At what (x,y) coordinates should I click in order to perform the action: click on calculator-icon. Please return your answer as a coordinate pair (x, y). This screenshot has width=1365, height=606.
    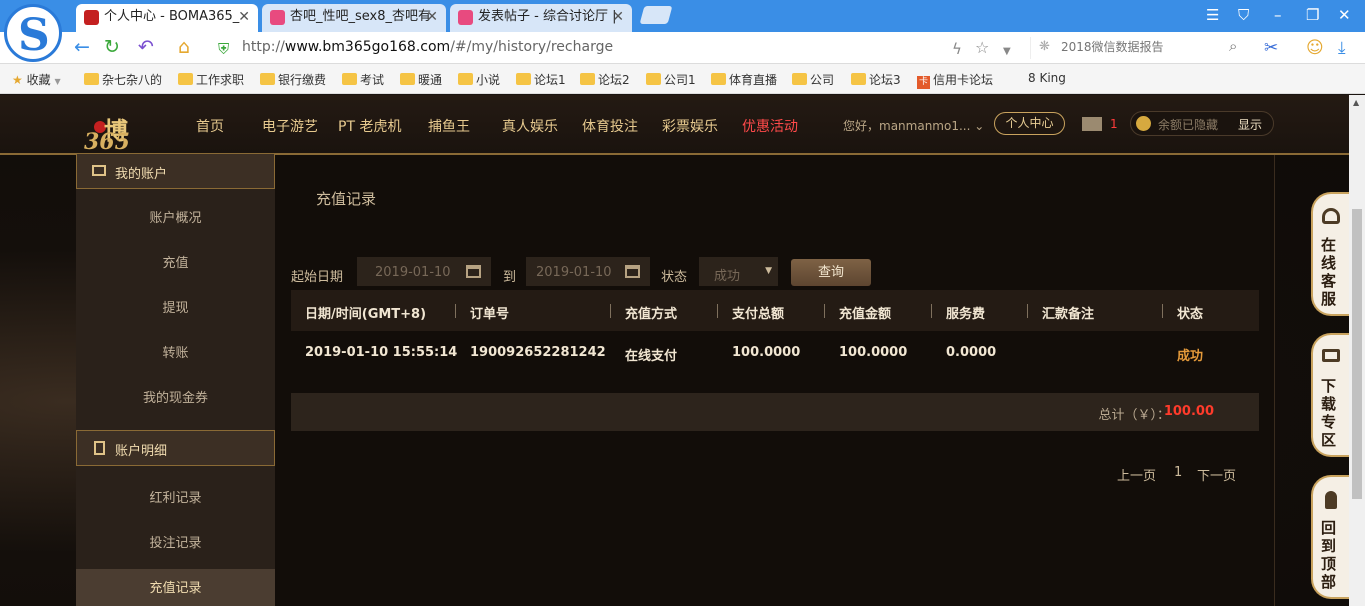
    Looking at the image, I should click on (99, 448).